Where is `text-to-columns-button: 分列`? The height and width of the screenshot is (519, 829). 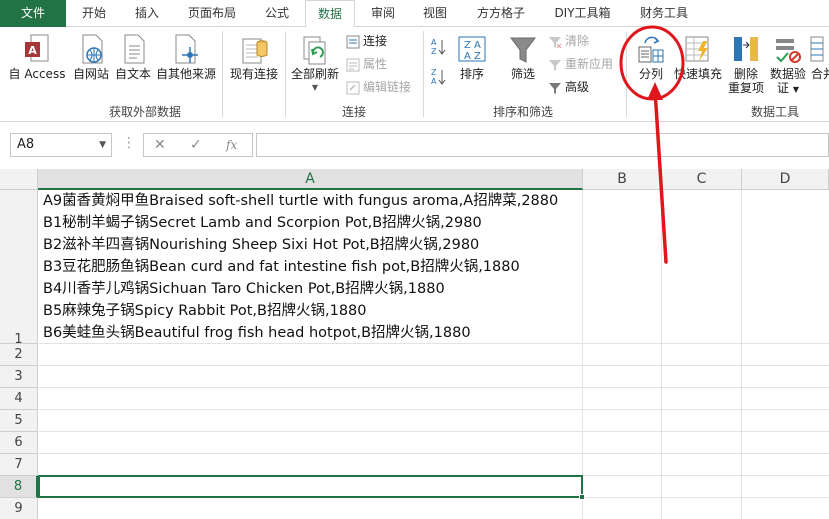 text-to-columns-button: 分列 is located at coordinates (651, 57).